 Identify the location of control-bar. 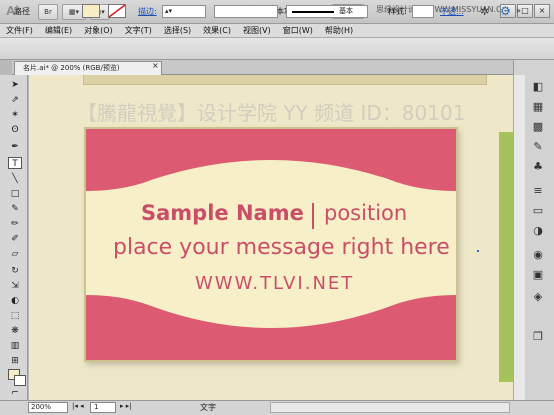
(277, 49).